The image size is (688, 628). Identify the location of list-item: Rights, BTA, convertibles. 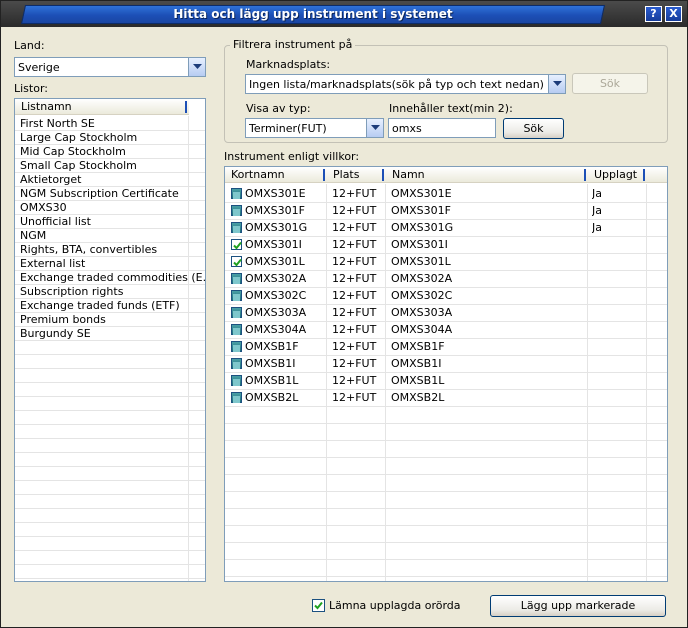
(110, 250).